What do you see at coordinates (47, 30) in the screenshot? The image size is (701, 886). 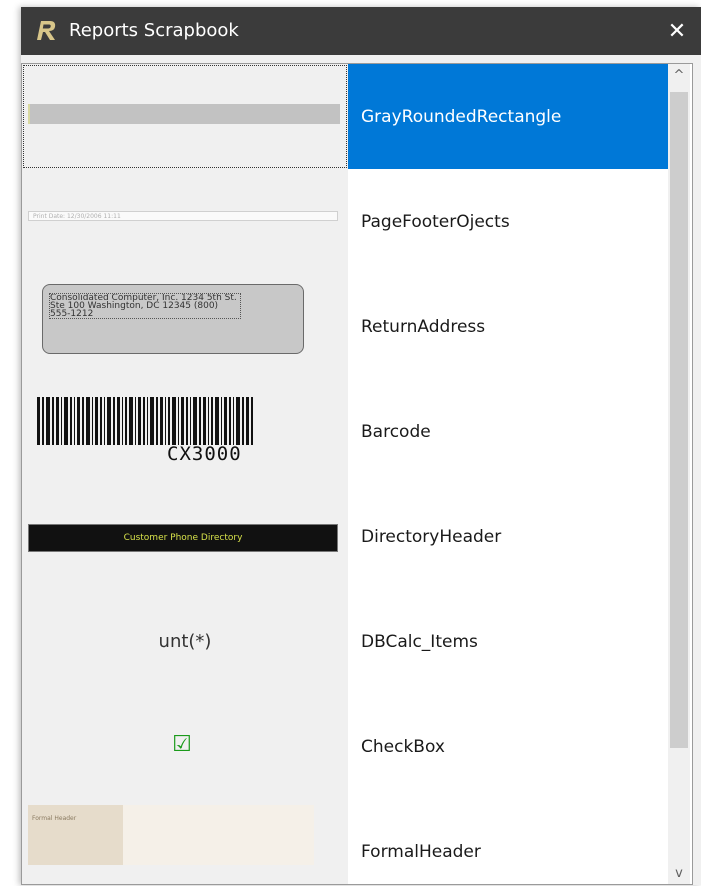 I see `report-builder-icon` at bounding box center [47, 30].